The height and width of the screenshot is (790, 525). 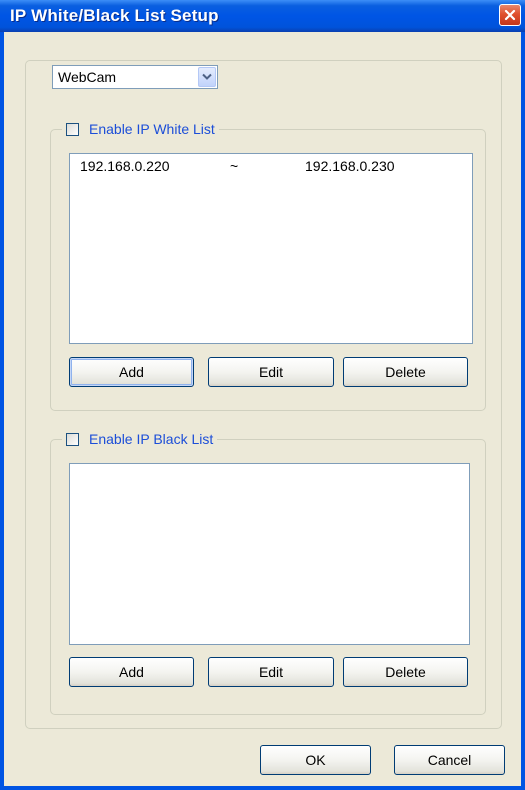 I want to click on white-list-delete-button: Delete, so click(x=405, y=372).